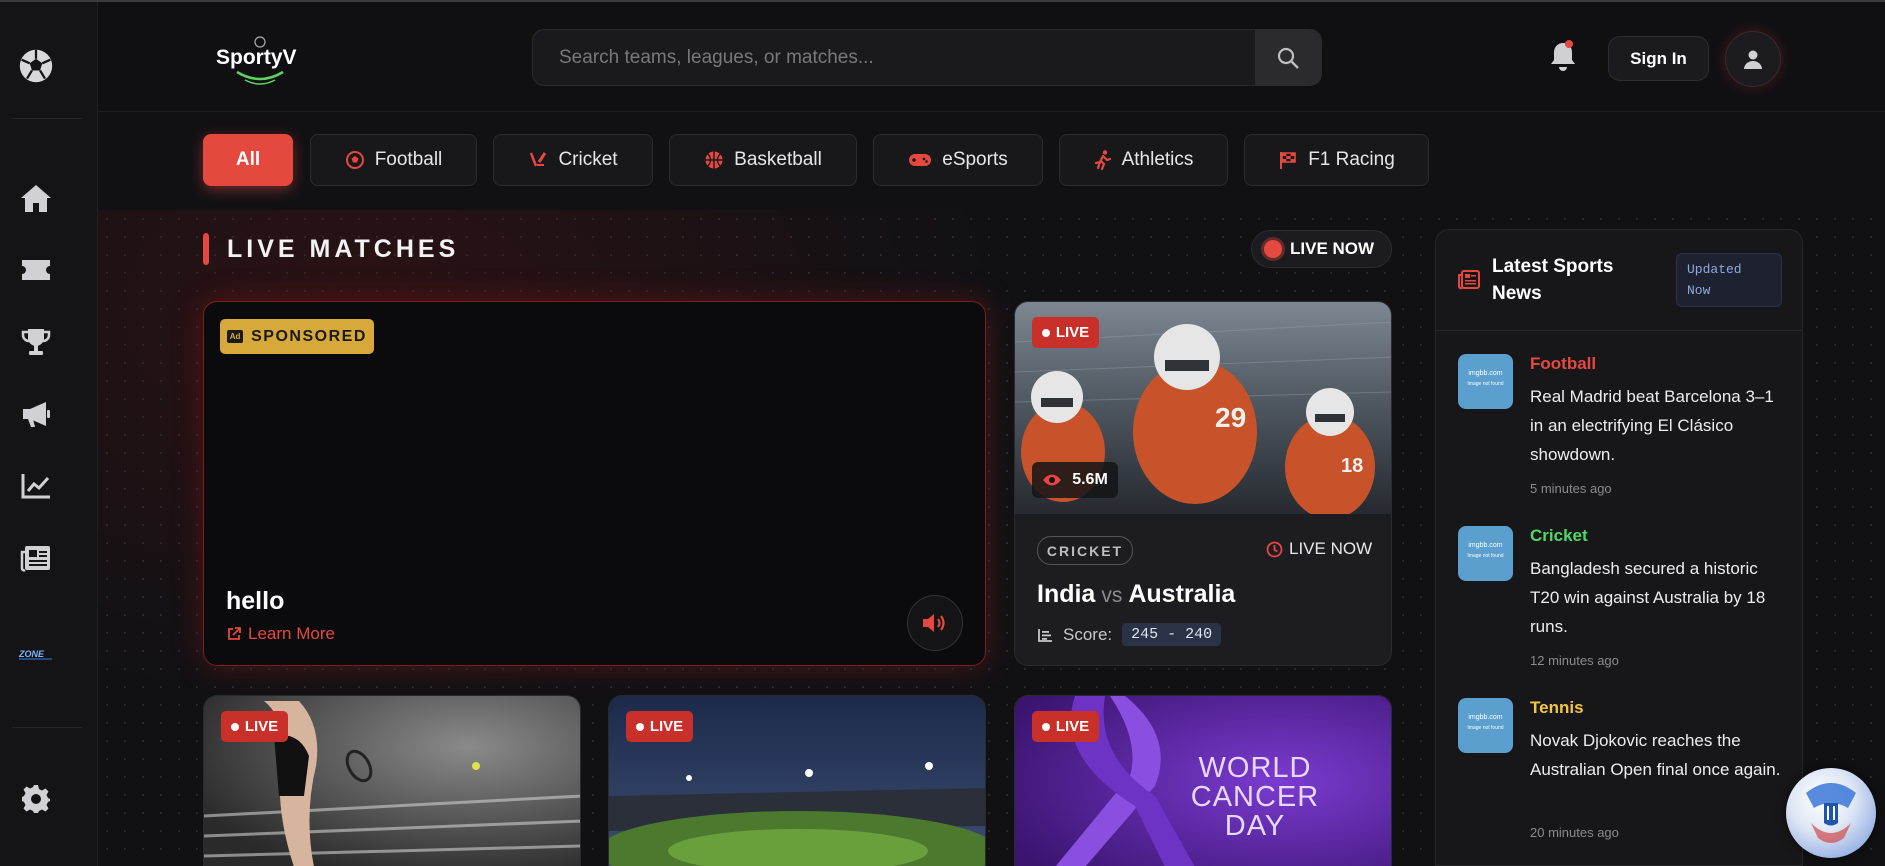  Describe the element at coordinates (1085, 550) in the screenshot. I see `sport-tag: CRICKET` at that location.